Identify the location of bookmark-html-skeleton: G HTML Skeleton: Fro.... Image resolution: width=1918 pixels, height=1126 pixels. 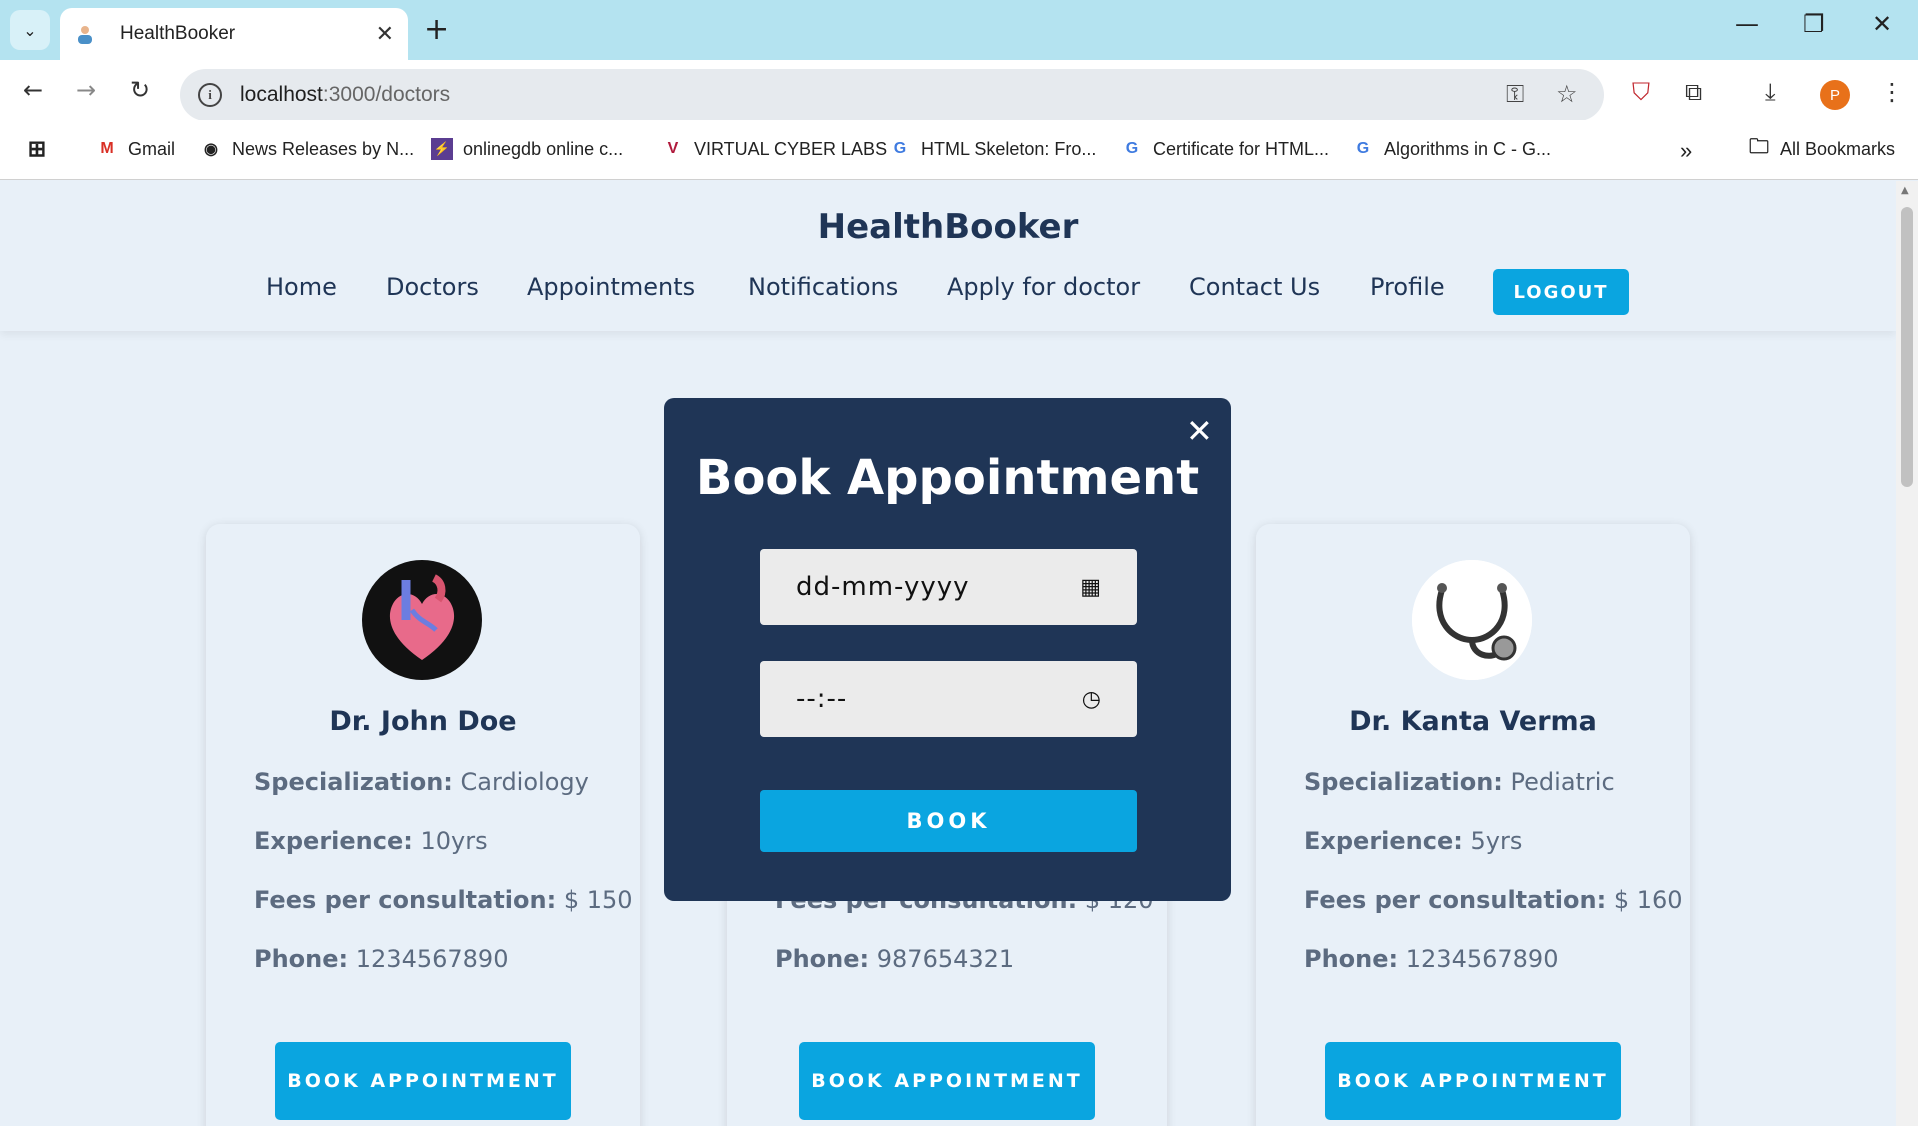
(993, 149).